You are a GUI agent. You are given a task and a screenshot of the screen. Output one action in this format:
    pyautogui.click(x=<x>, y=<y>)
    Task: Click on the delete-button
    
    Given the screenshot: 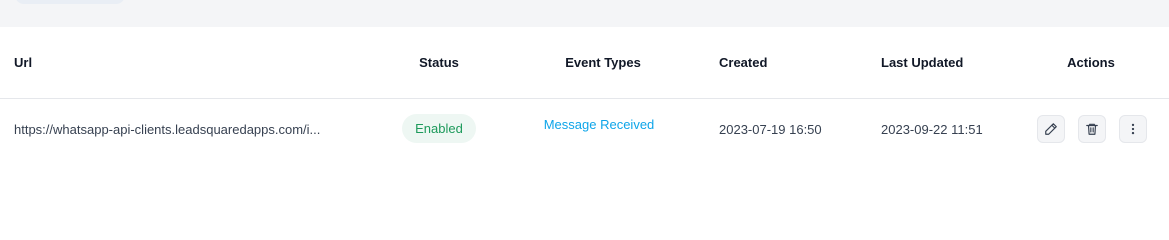 What is the action you would take?
    pyautogui.click(x=1092, y=129)
    